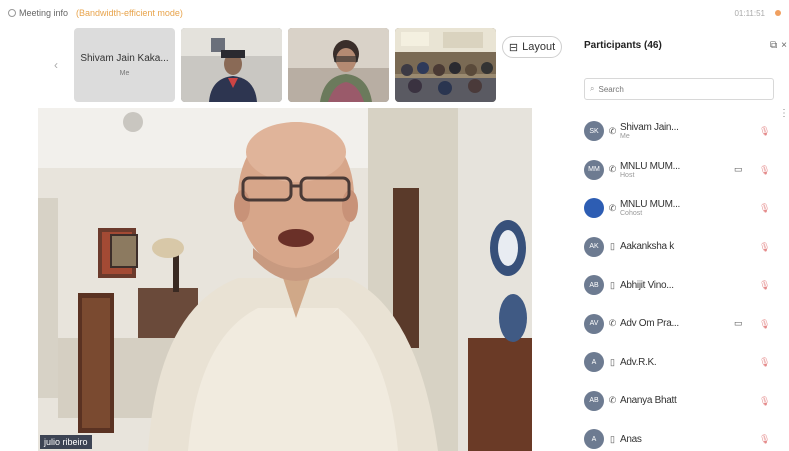 The image size is (789, 451). Describe the element at coordinates (684, 324) in the screenshot. I see `participant-row: AV ✆ Adv Om Pra... ▭ 🎙` at that location.